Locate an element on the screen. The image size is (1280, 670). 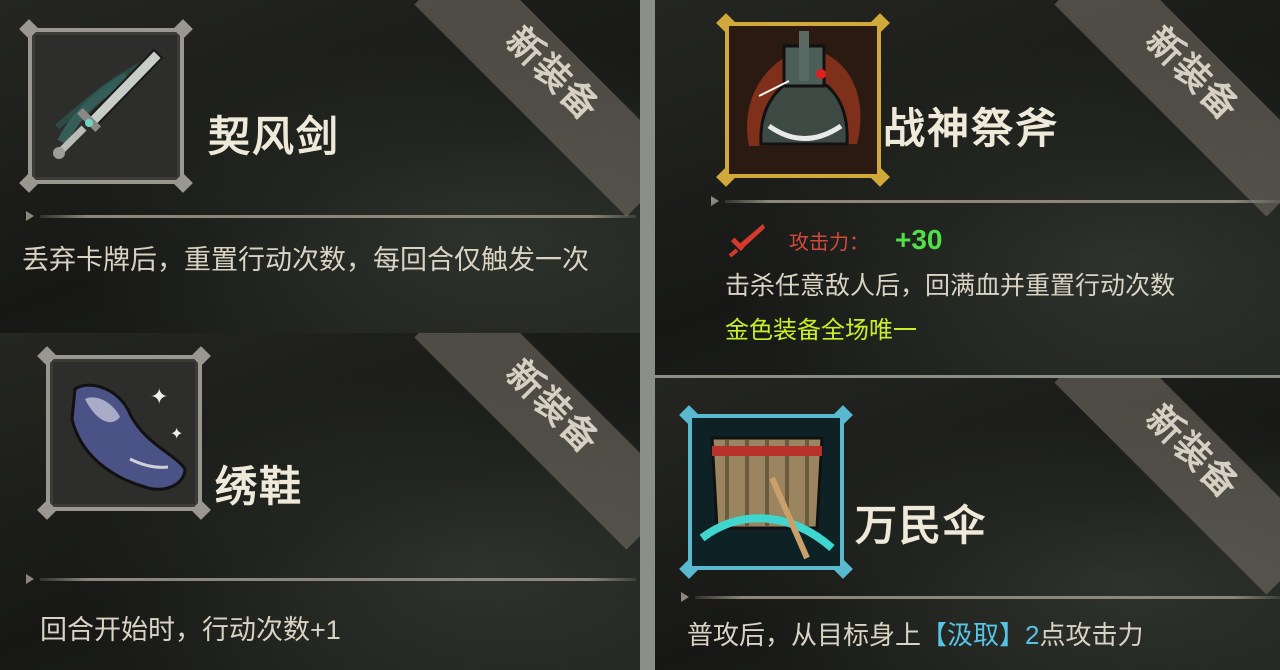
attack-label: 攻击力： is located at coordinates (829, 242).